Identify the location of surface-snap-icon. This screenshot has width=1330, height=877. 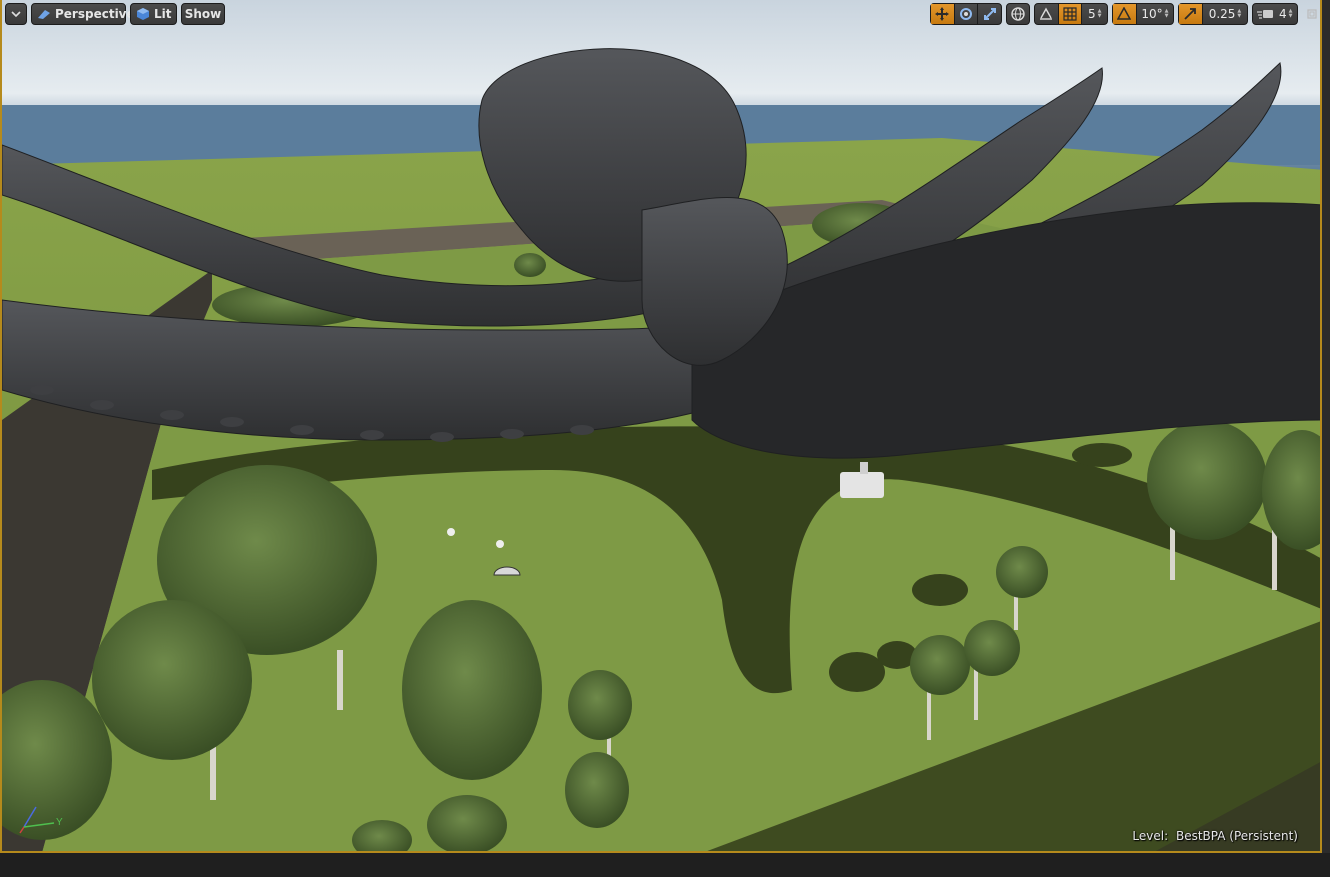
(1046, 13).